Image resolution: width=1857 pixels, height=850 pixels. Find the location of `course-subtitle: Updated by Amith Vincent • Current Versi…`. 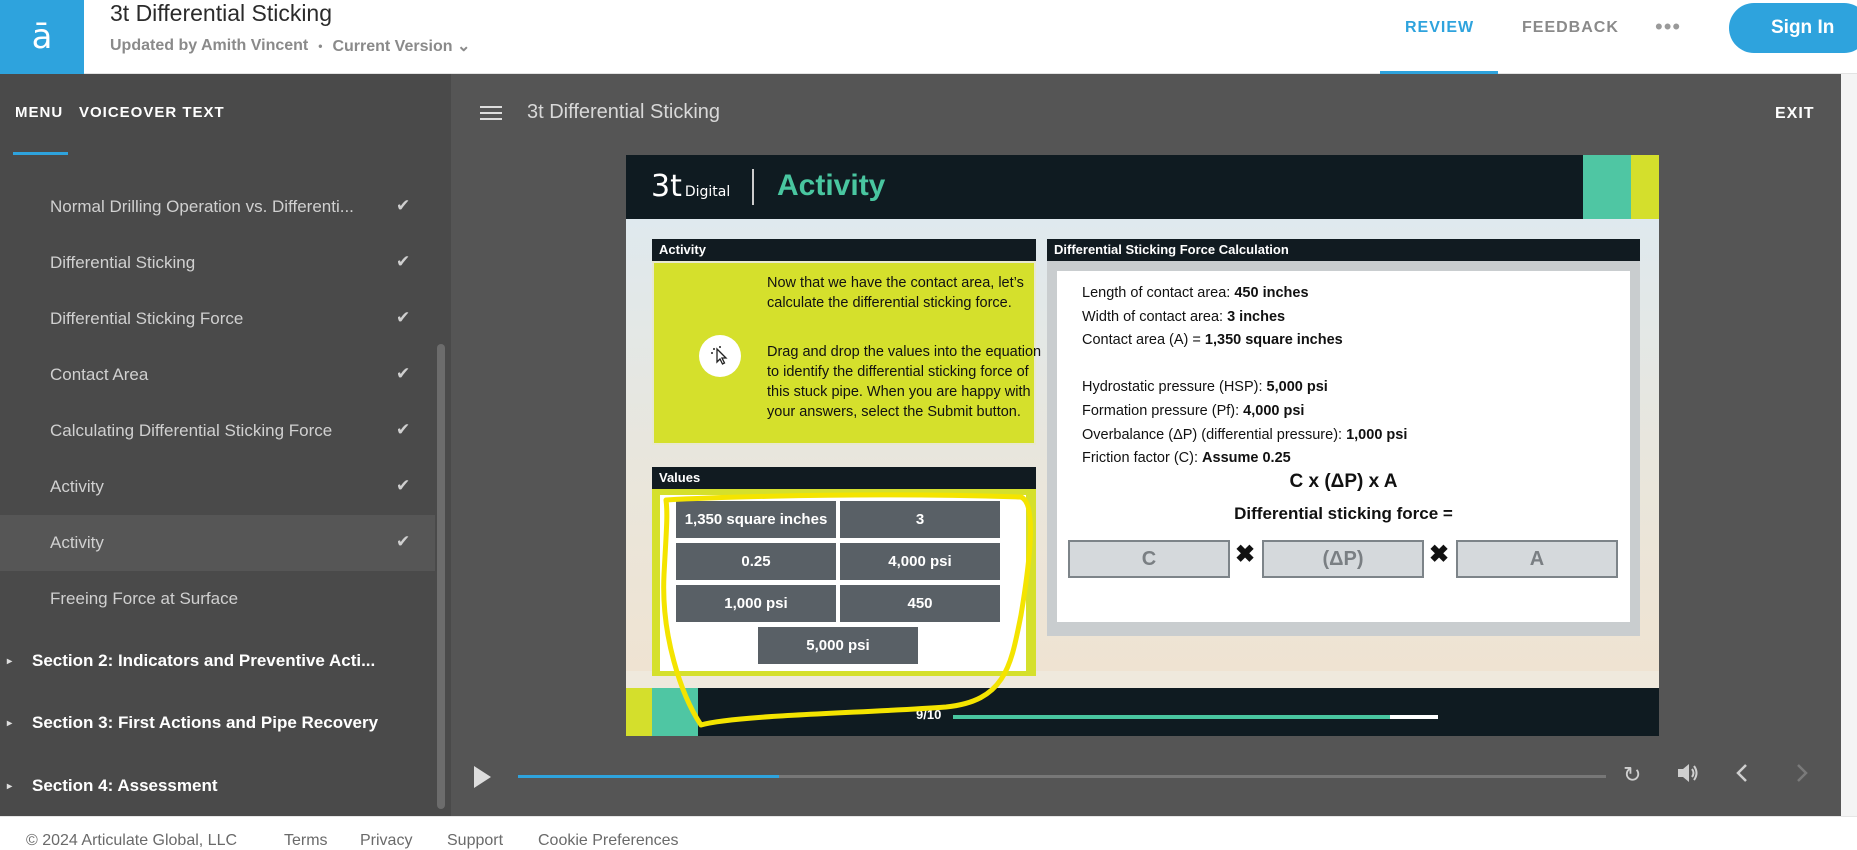

course-subtitle: Updated by Amith Vincent • Current Versi… is located at coordinates (290, 46).